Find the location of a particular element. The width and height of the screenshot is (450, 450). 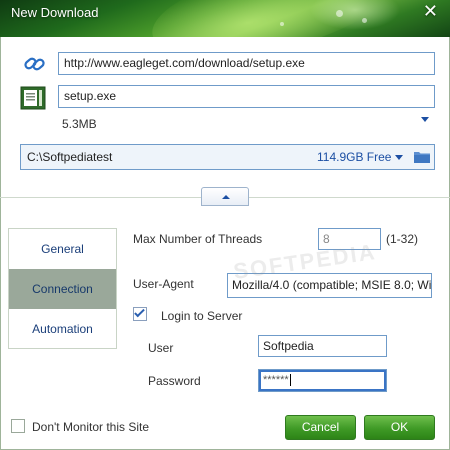

cancel-button: Cancel is located at coordinates (320, 427).